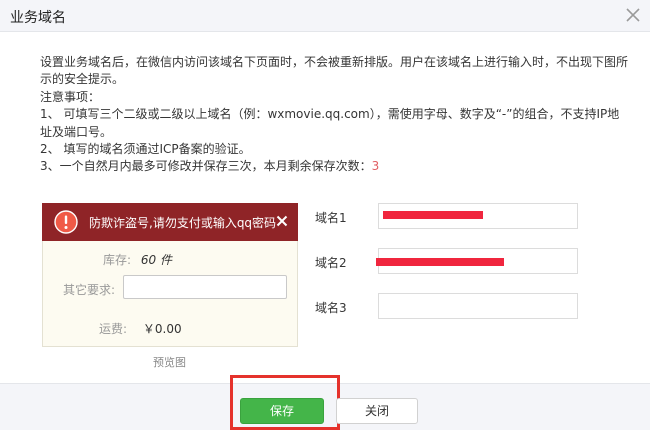 The image size is (650, 430). What do you see at coordinates (169, 362) in the screenshot?
I see `preview-caption: 预览图` at bounding box center [169, 362].